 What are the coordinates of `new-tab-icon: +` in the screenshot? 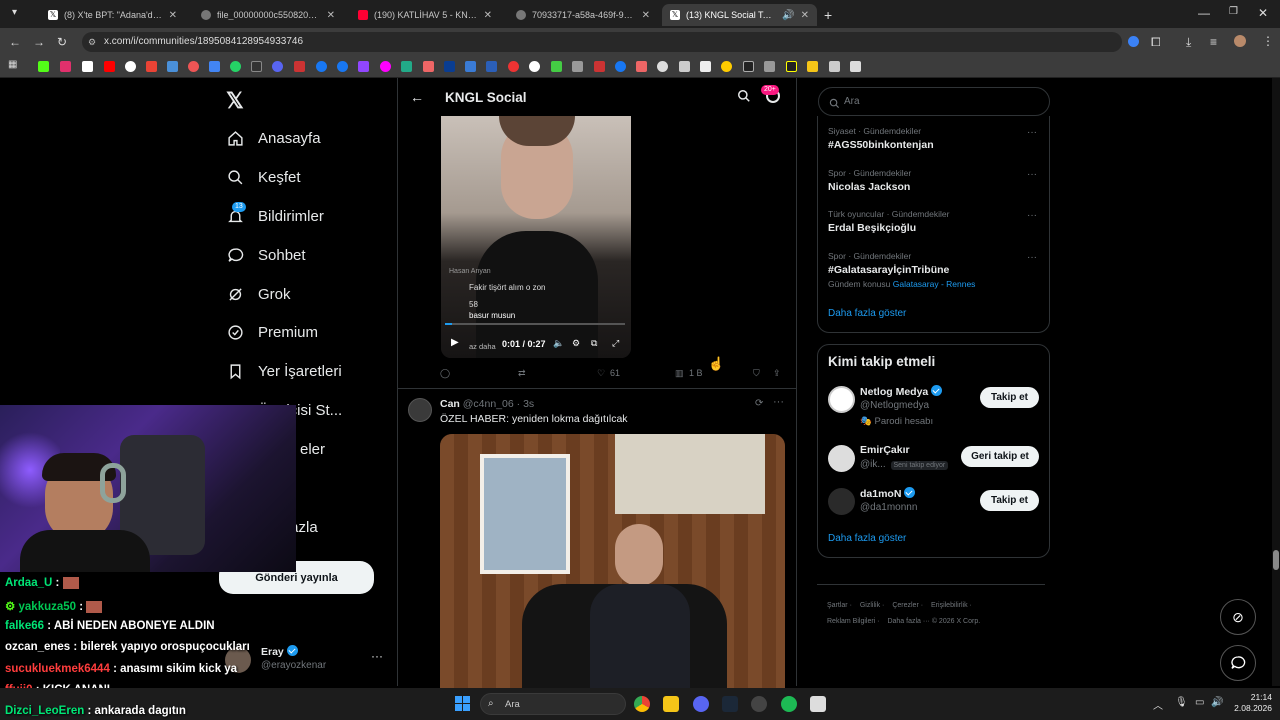 It's located at (828, 15).